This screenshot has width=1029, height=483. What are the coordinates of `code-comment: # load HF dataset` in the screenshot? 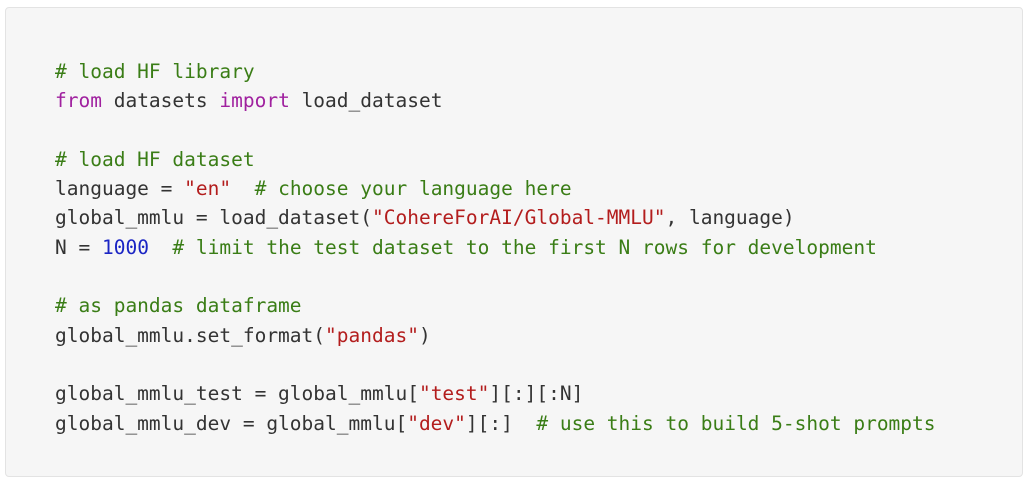 It's located at (155, 159).